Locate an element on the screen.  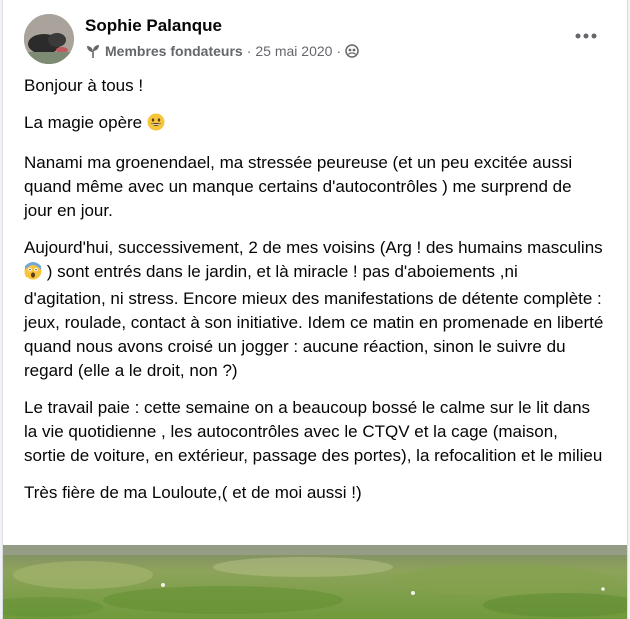
author-name: Sophie Palanque is located at coordinates (153, 26).